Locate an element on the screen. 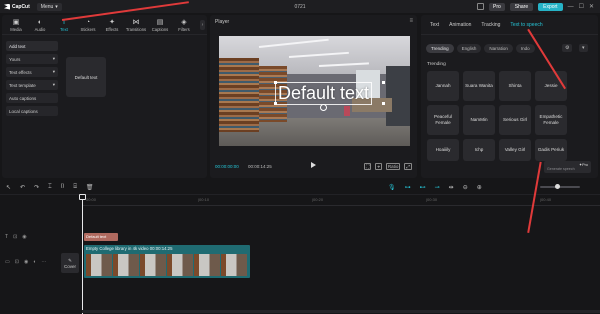  toolbar-more-button: › is located at coordinates (202, 25).